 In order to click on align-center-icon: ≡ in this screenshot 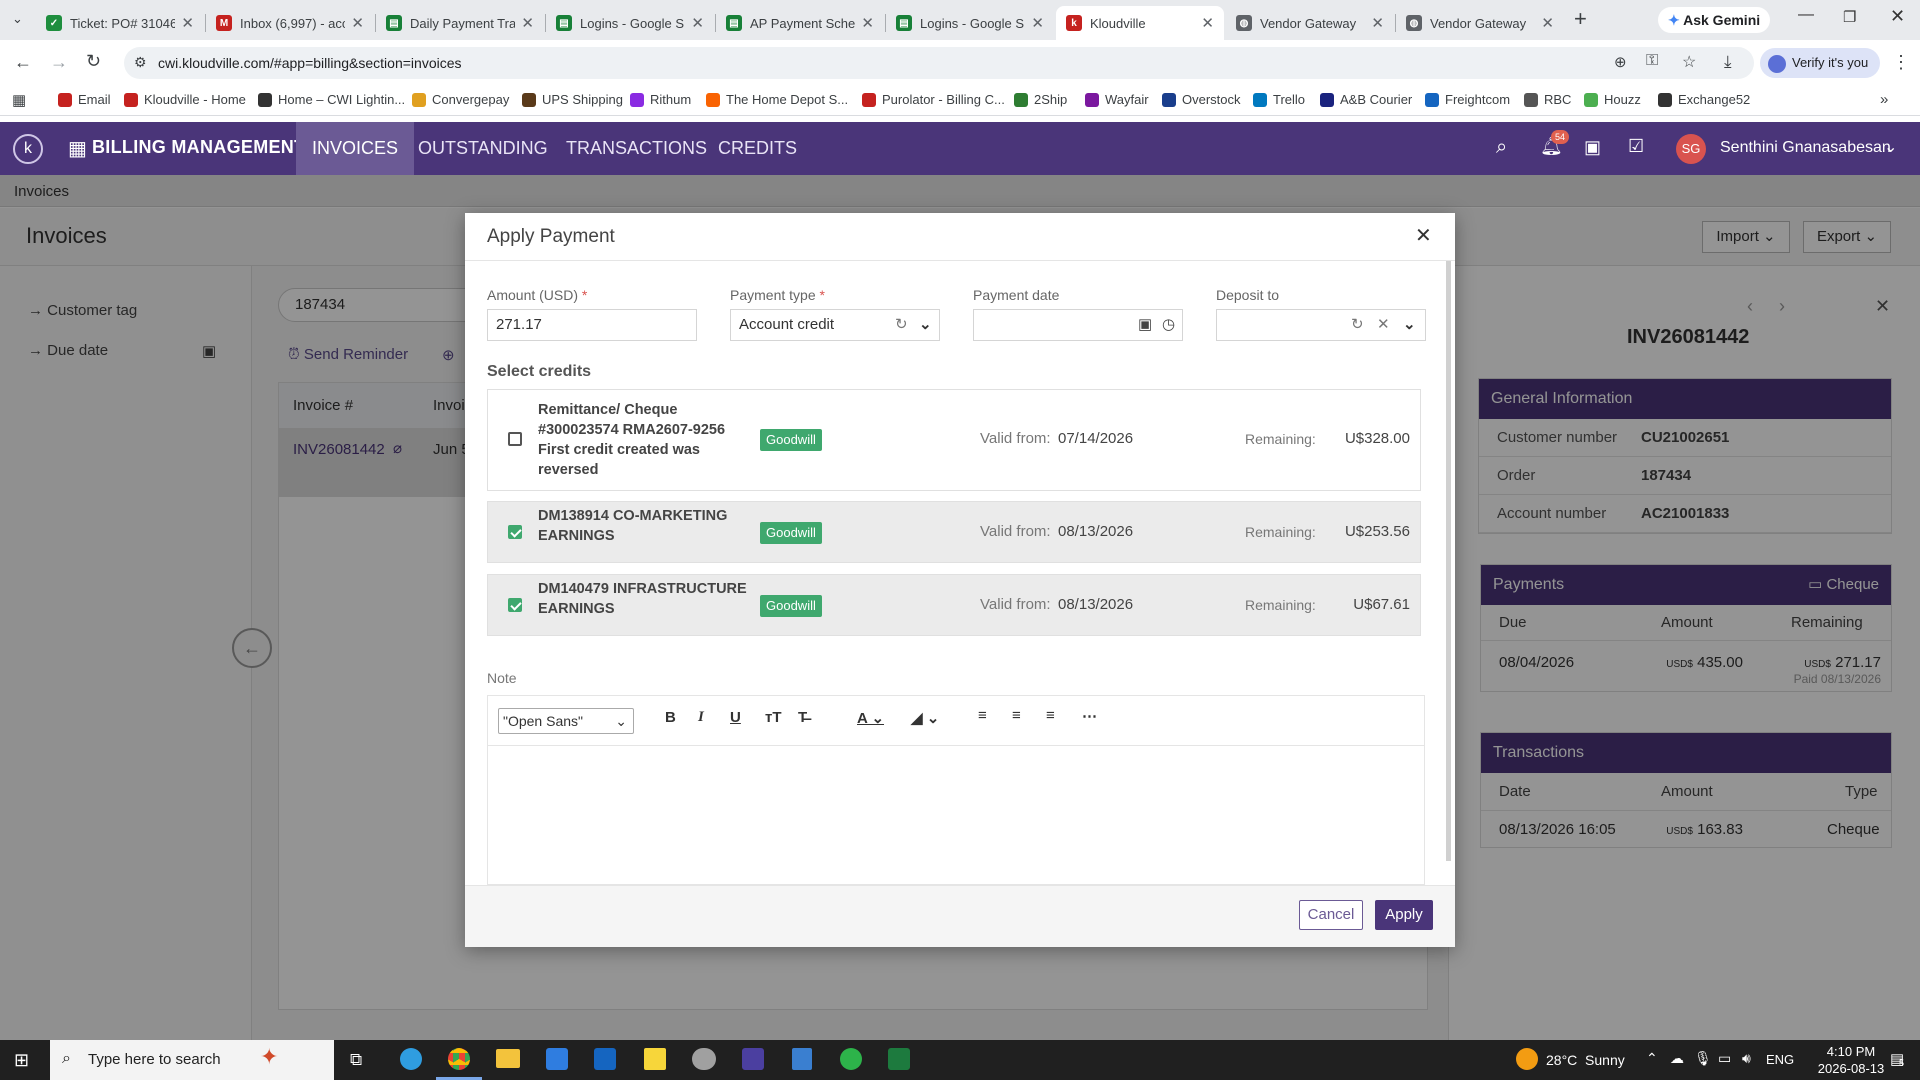, I will do `click(1016, 715)`.